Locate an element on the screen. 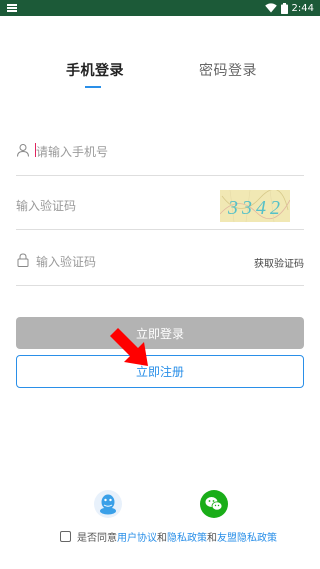  wechat-icon is located at coordinates (214, 504).